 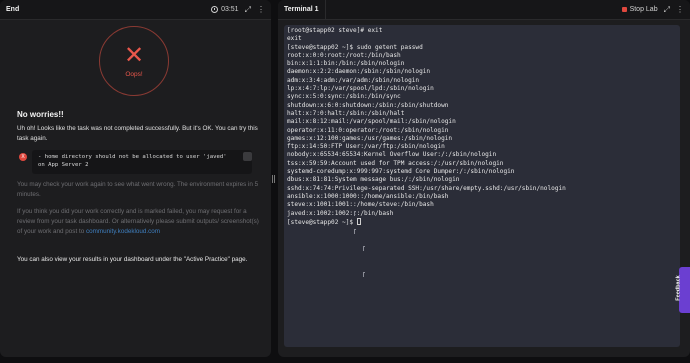 I want to click on terminal-line: steve:x:1001:1001::/home/steve:/bin/bash, so click(x=360, y=205).